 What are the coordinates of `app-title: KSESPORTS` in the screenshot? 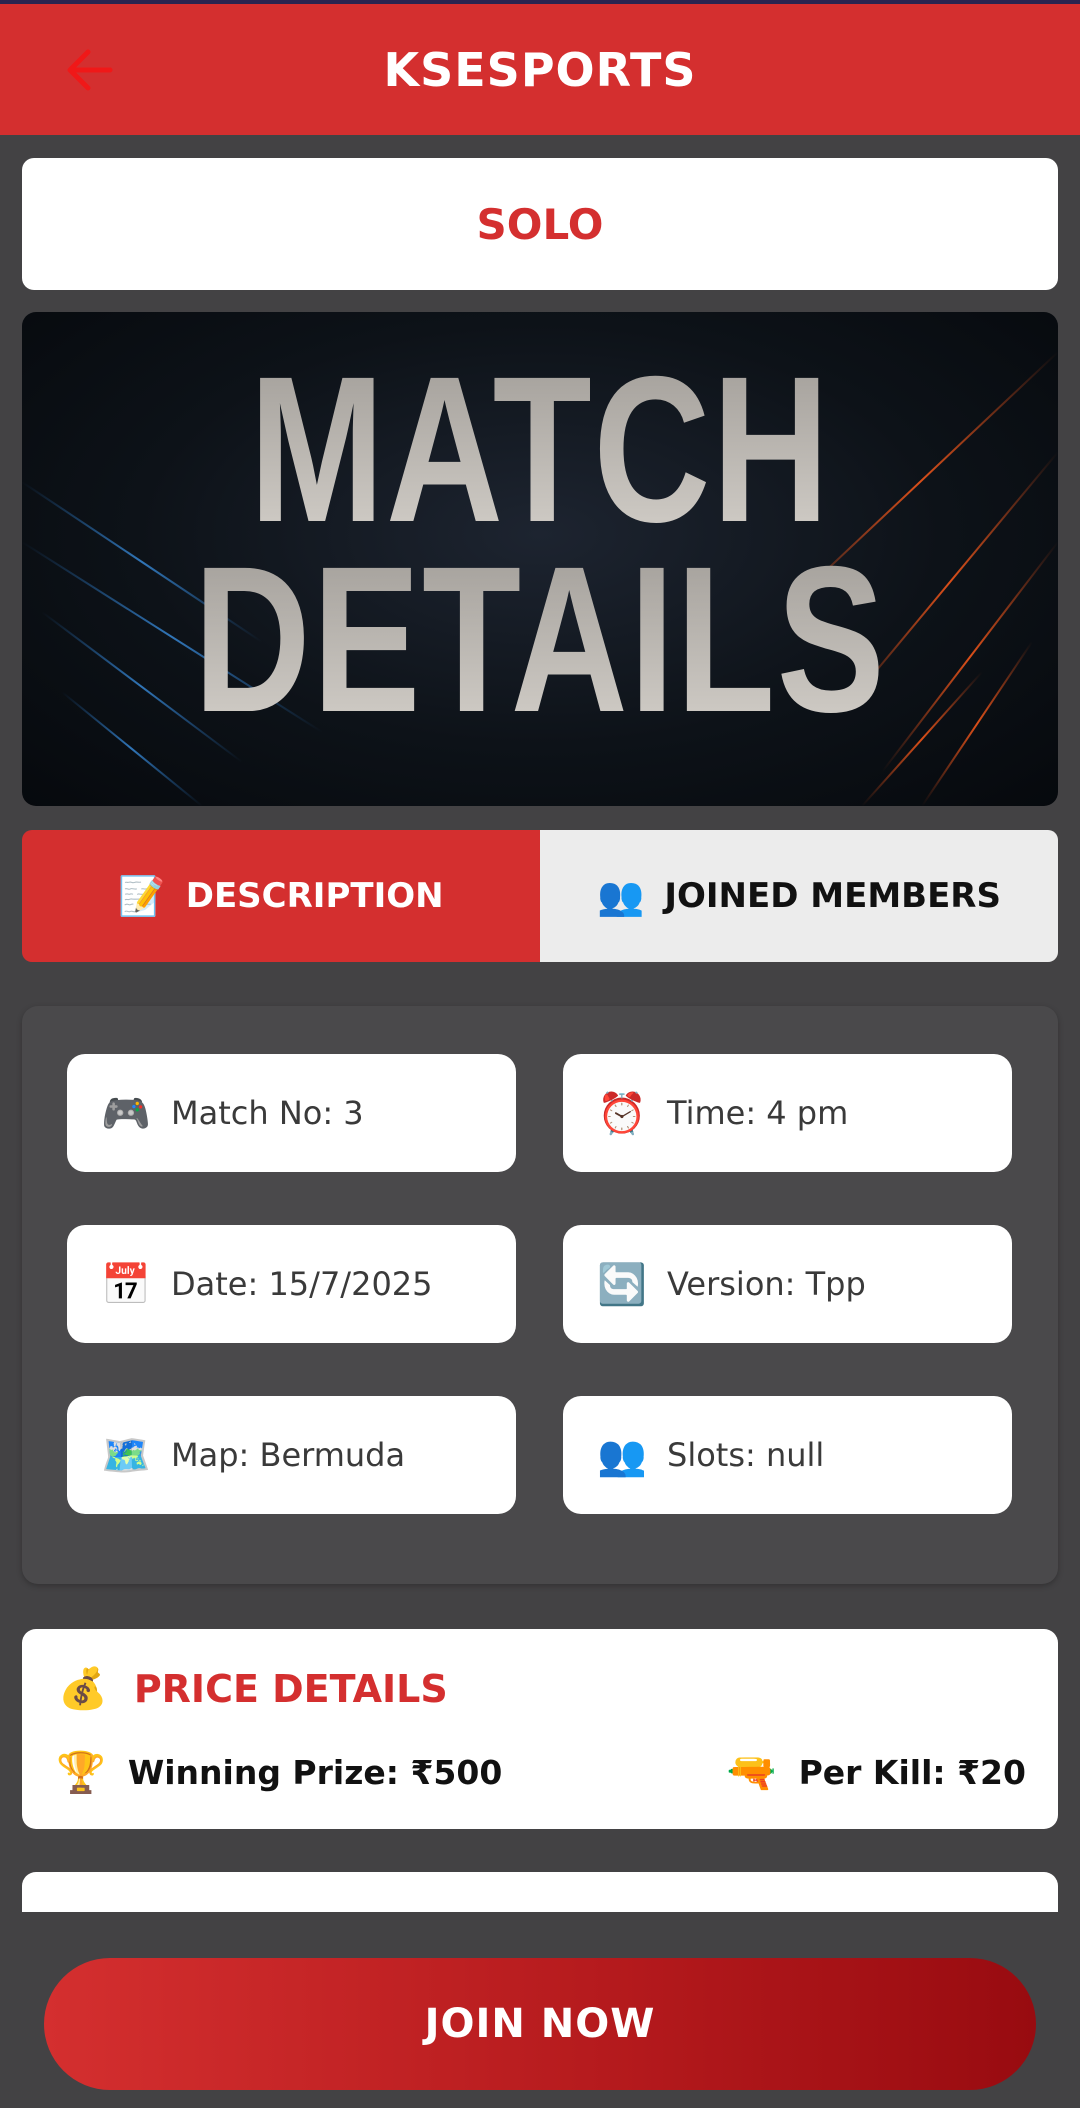 It's located at (540, 69).